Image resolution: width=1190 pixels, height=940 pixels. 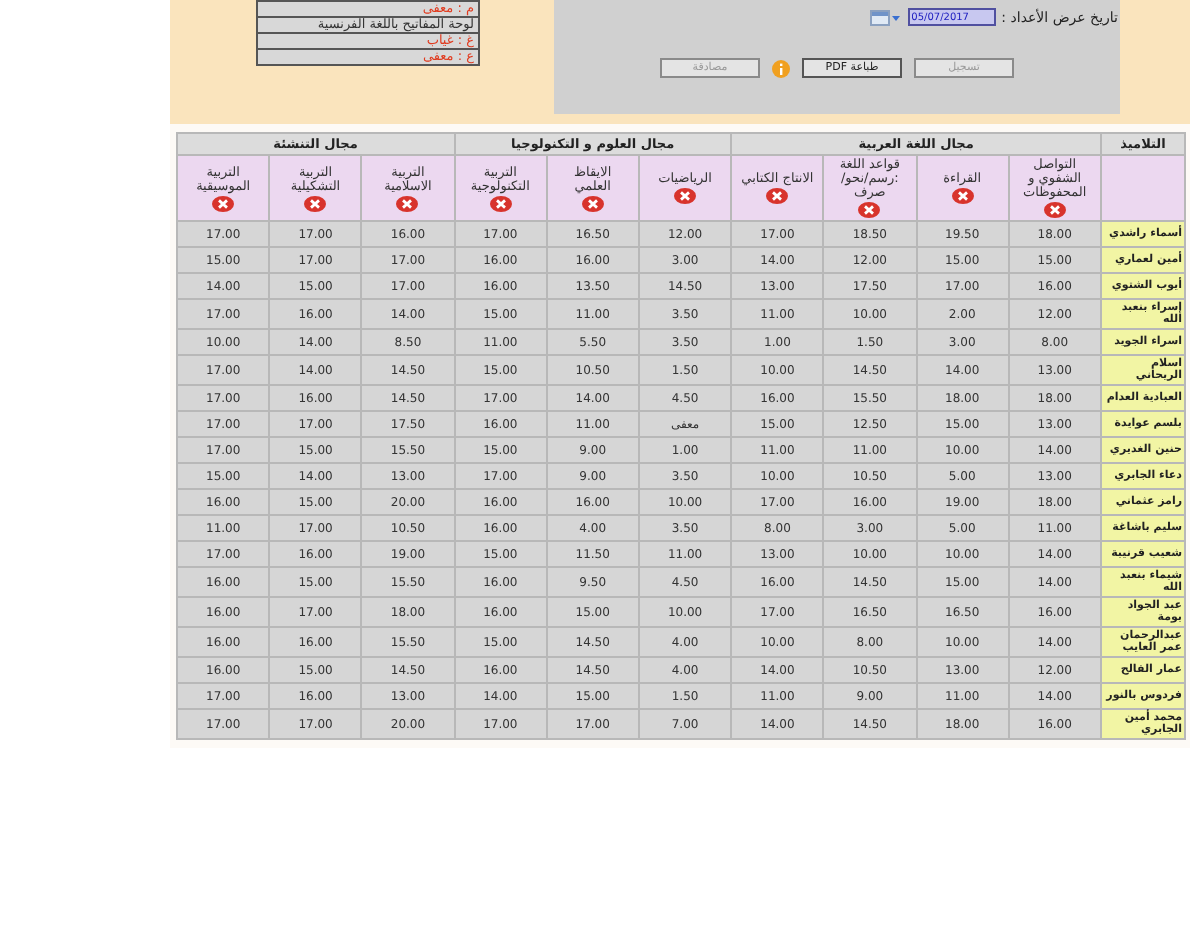 I want to click on info-icon, so click(x=781, y=68).